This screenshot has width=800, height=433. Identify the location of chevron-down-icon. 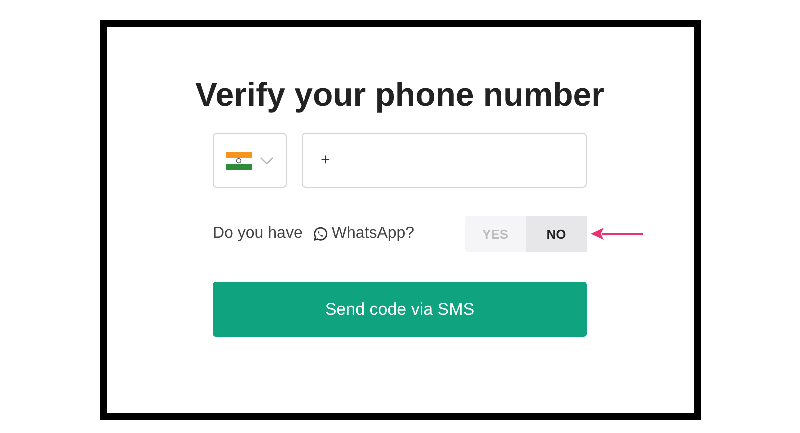
(267, 160).